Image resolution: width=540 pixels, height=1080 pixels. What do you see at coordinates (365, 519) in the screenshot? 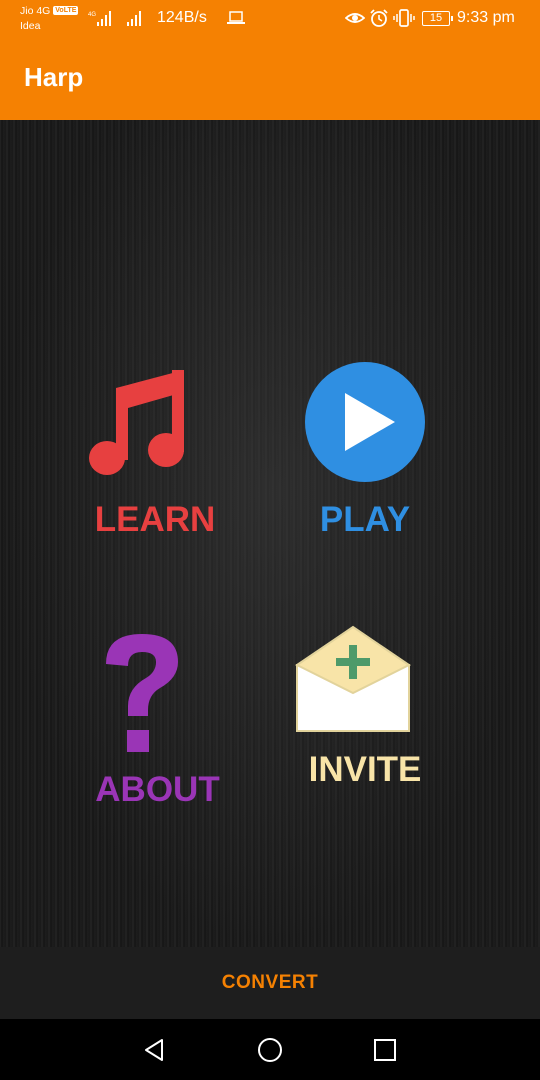
I see `play-label: PLAY` at bounding box center [365, 519].